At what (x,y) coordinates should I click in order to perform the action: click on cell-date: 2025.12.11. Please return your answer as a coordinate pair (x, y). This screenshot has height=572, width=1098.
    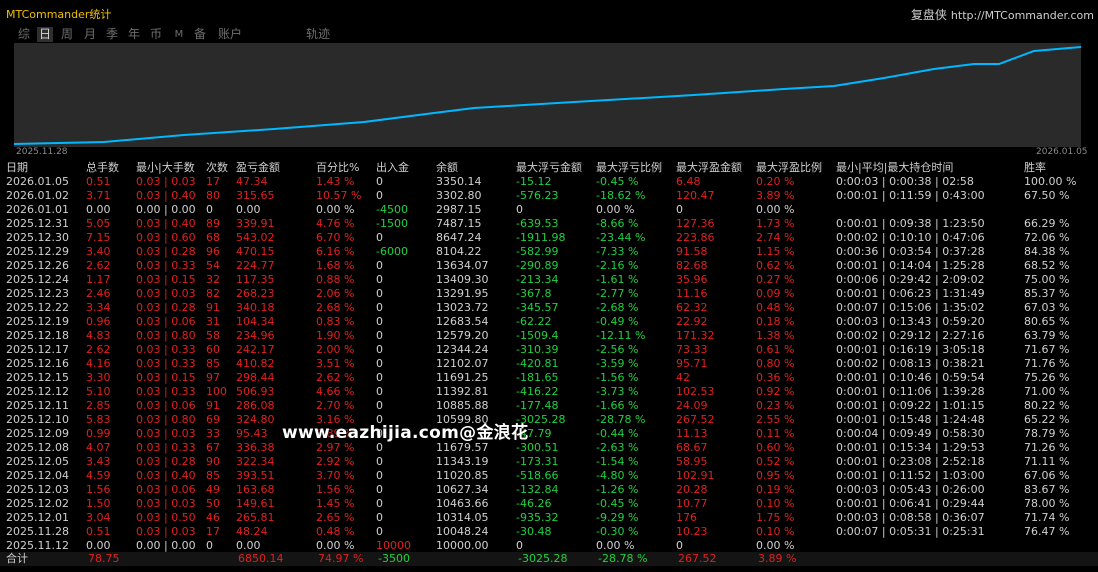
    Looking at the image, I should click on (37, 405).